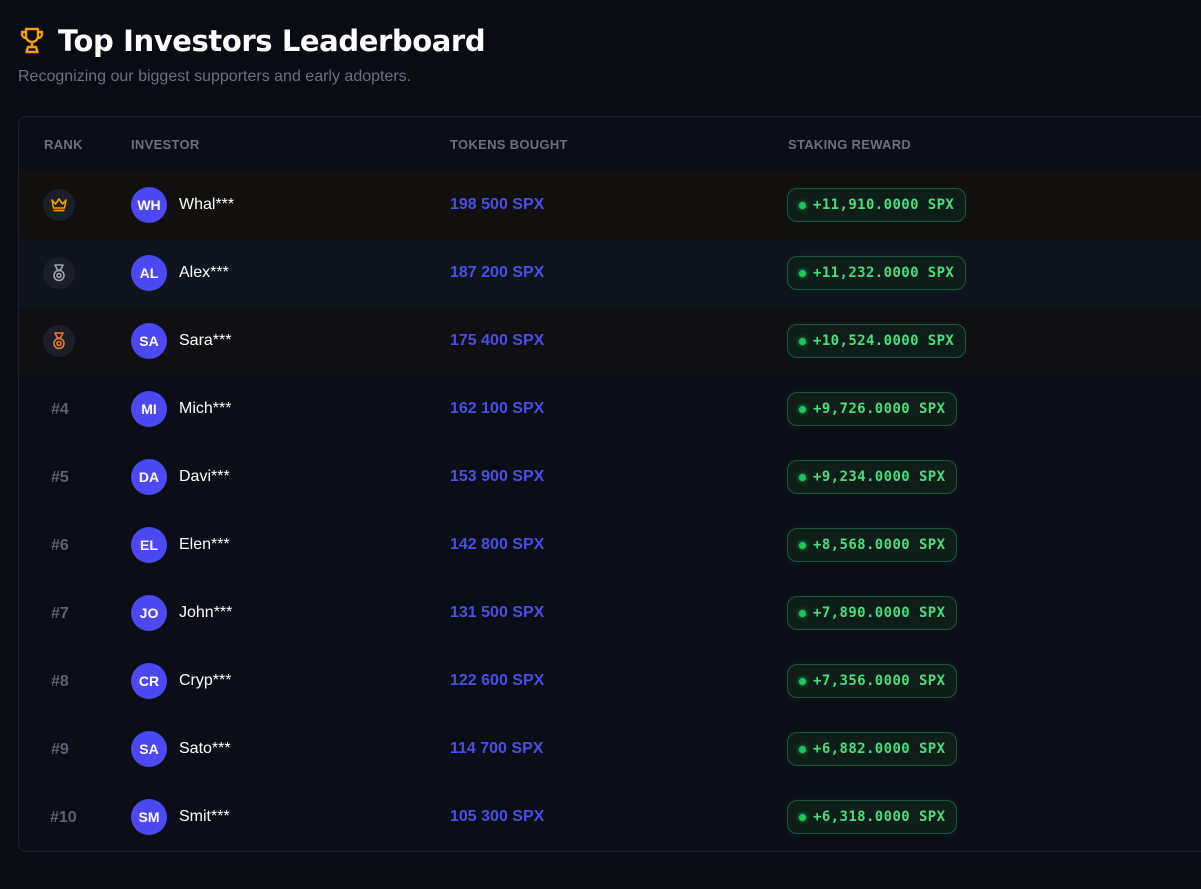 The image size is (1201, 889). I want to click on table-row: SA Sara*** 175 400 SPX +10,524.0000 SPX, so click(610, 341).